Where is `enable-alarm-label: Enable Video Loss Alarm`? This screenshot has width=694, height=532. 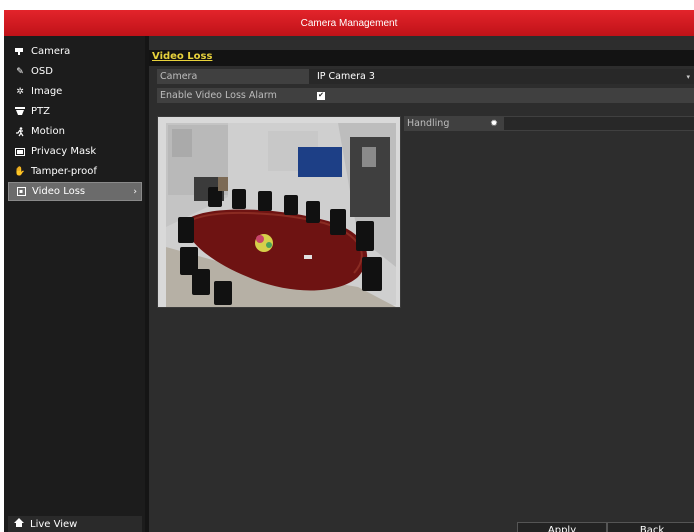
enable-alarm-label: Enable Video Loss Alarm is located at coordinates (218, 95).